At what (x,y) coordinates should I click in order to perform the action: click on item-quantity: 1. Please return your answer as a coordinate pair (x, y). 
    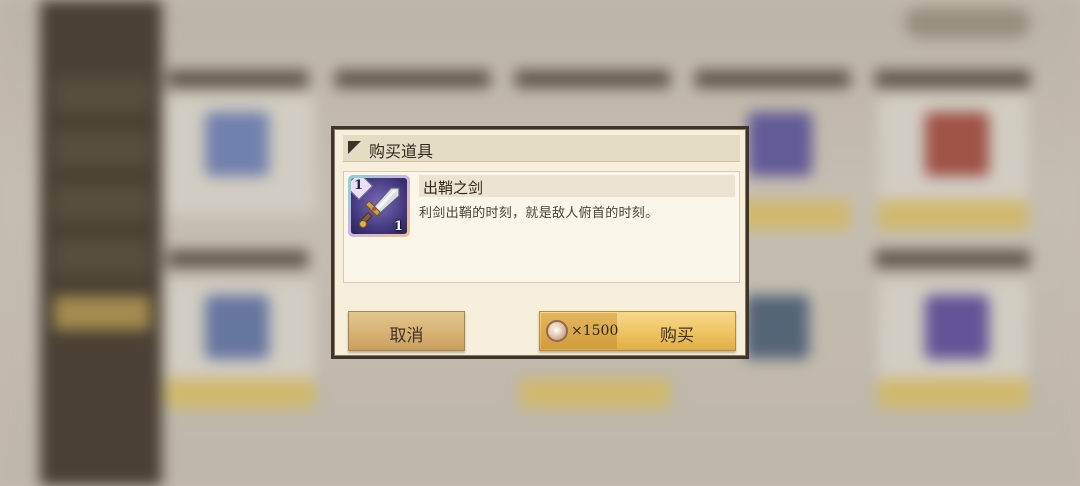
    Looking at the image, I should click on (398, 226).